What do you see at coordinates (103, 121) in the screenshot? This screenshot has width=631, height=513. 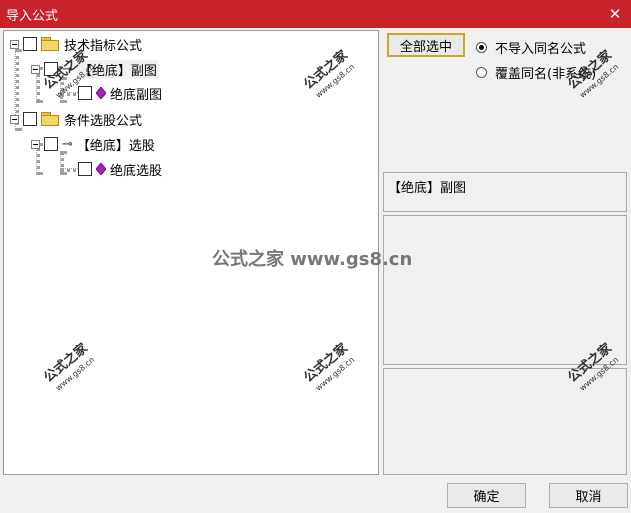 I see `tree-item-label: 条件选股公式` at bounding box center [103, 121].